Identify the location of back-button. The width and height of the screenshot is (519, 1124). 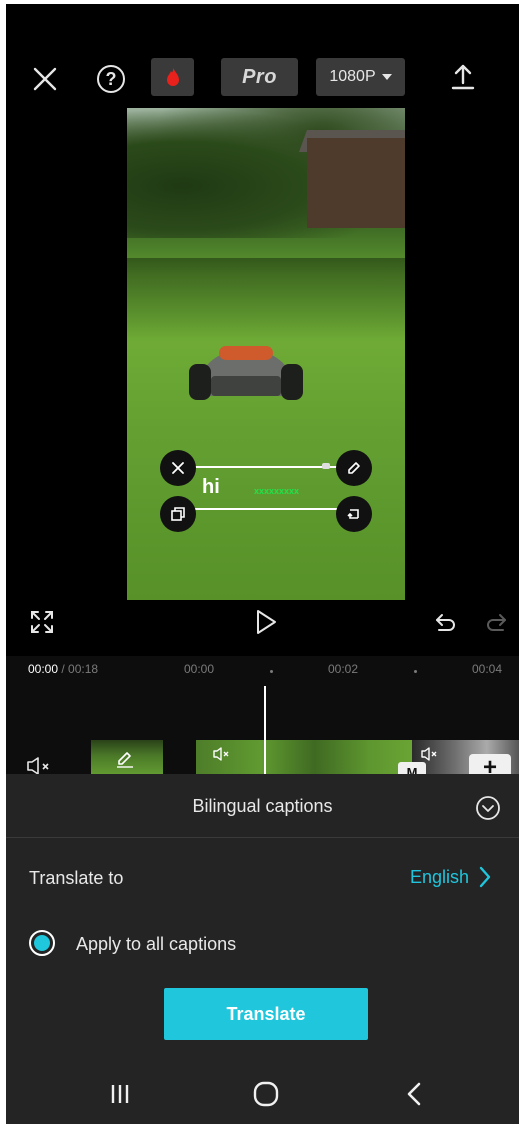
(414, 1094).